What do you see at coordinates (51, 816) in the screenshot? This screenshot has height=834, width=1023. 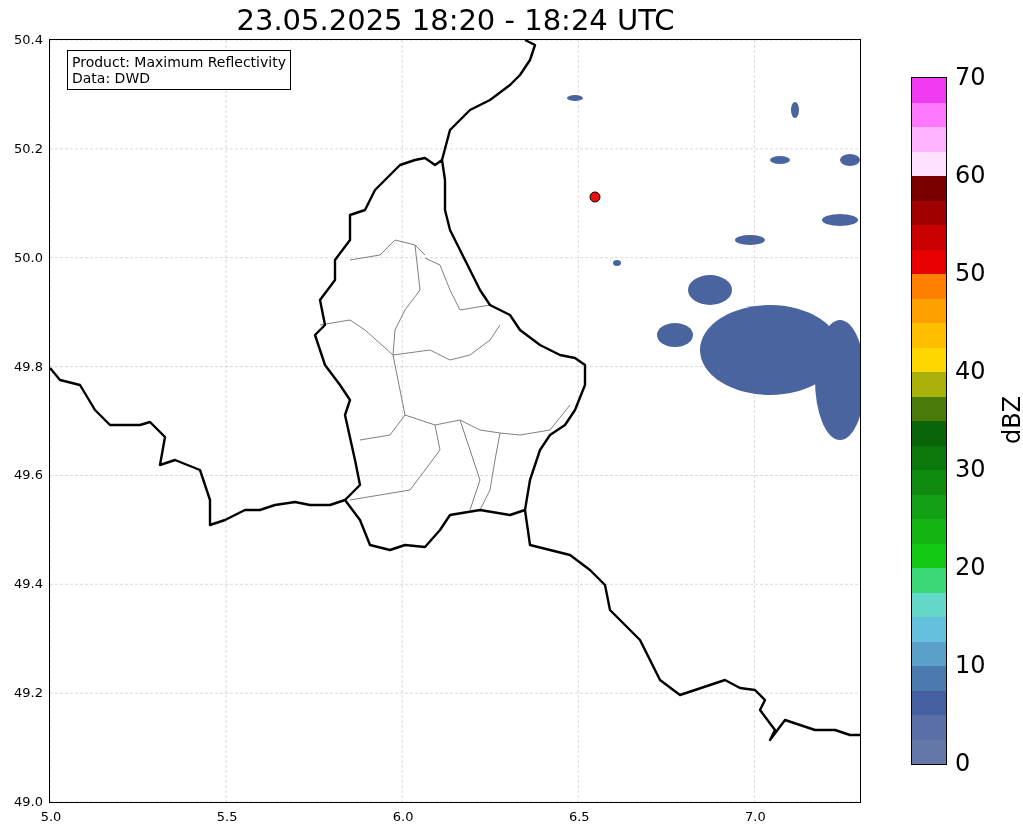 I see `longitude-tick-label: 5.0` at bounding box center [51, 816].